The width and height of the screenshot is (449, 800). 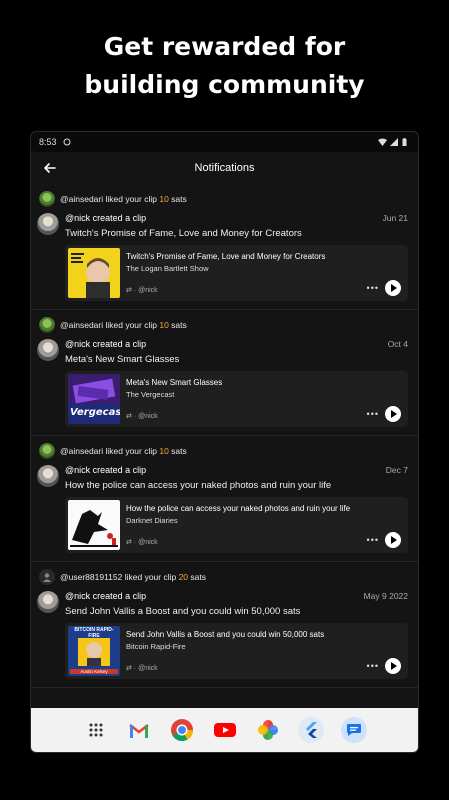 What do you see at coordinates (94, 671) in the screenshot?
I see `thumbnail-name: Austin Kelsey` at bounding box center [94, 671].